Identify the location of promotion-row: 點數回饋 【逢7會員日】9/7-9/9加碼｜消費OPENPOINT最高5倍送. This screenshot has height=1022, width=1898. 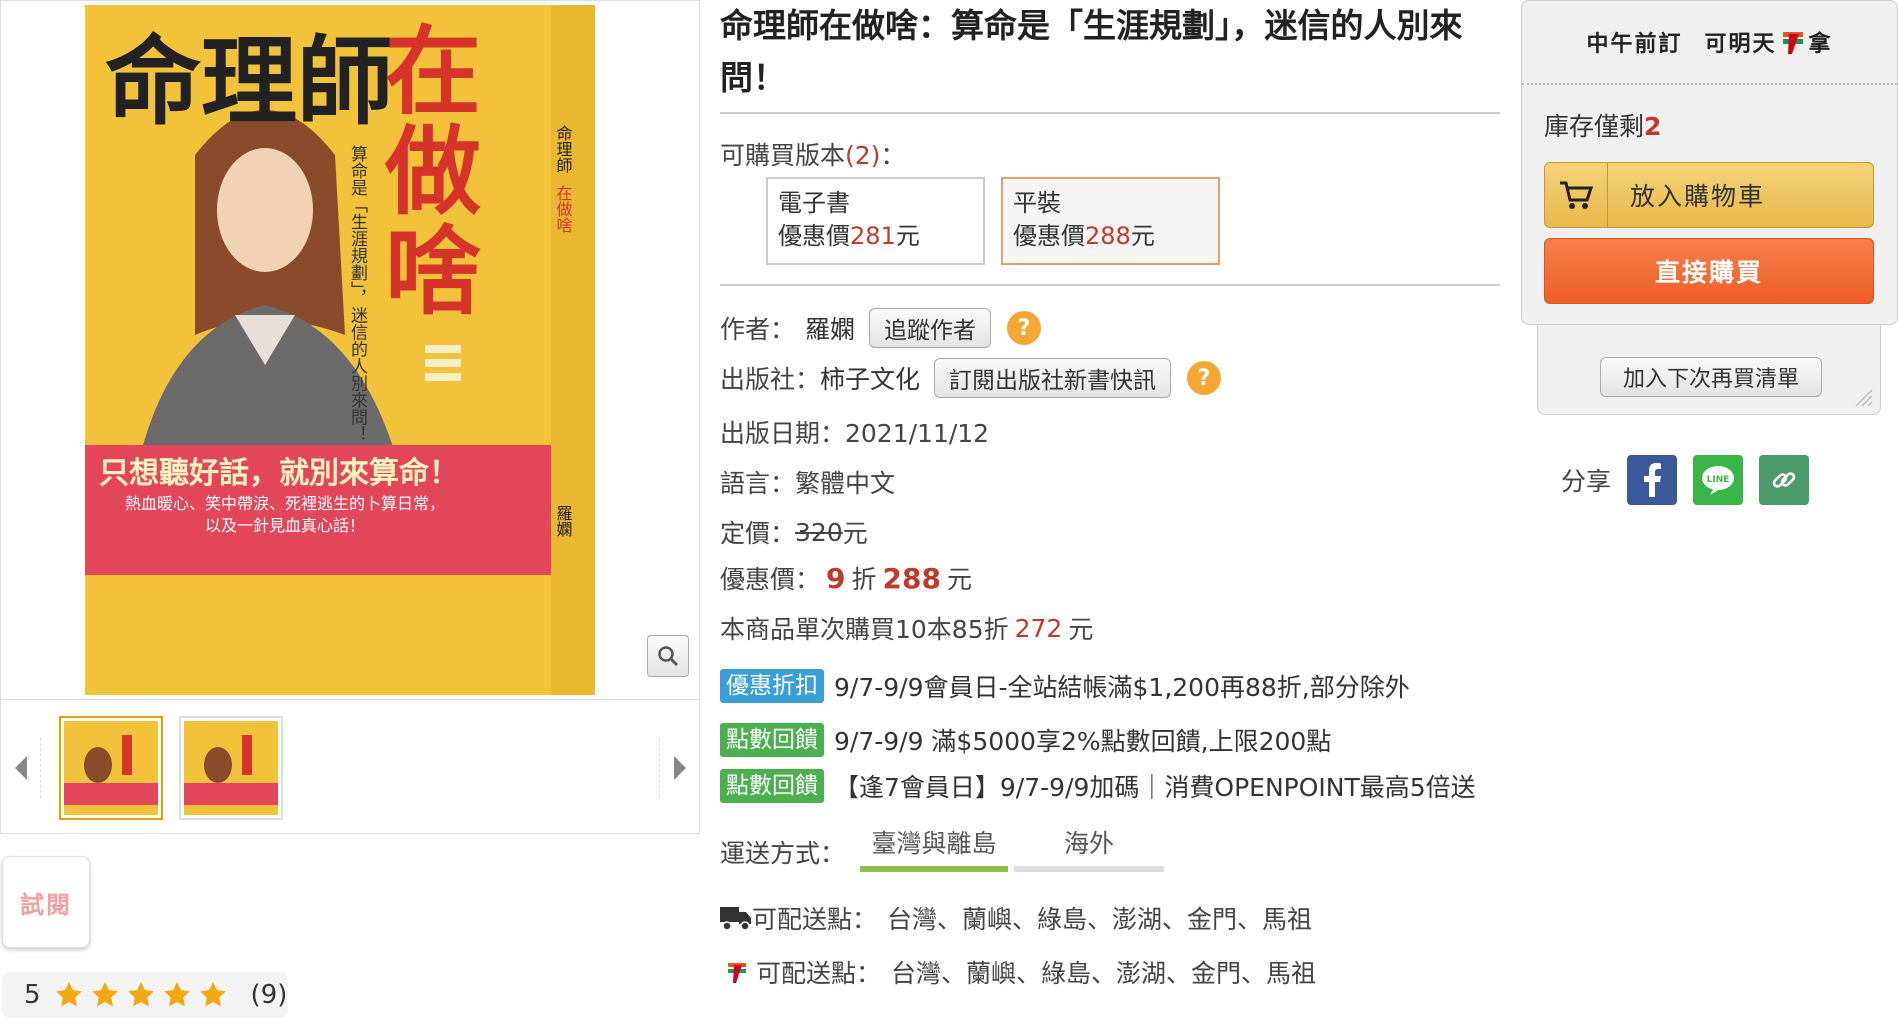
(1098, 786).